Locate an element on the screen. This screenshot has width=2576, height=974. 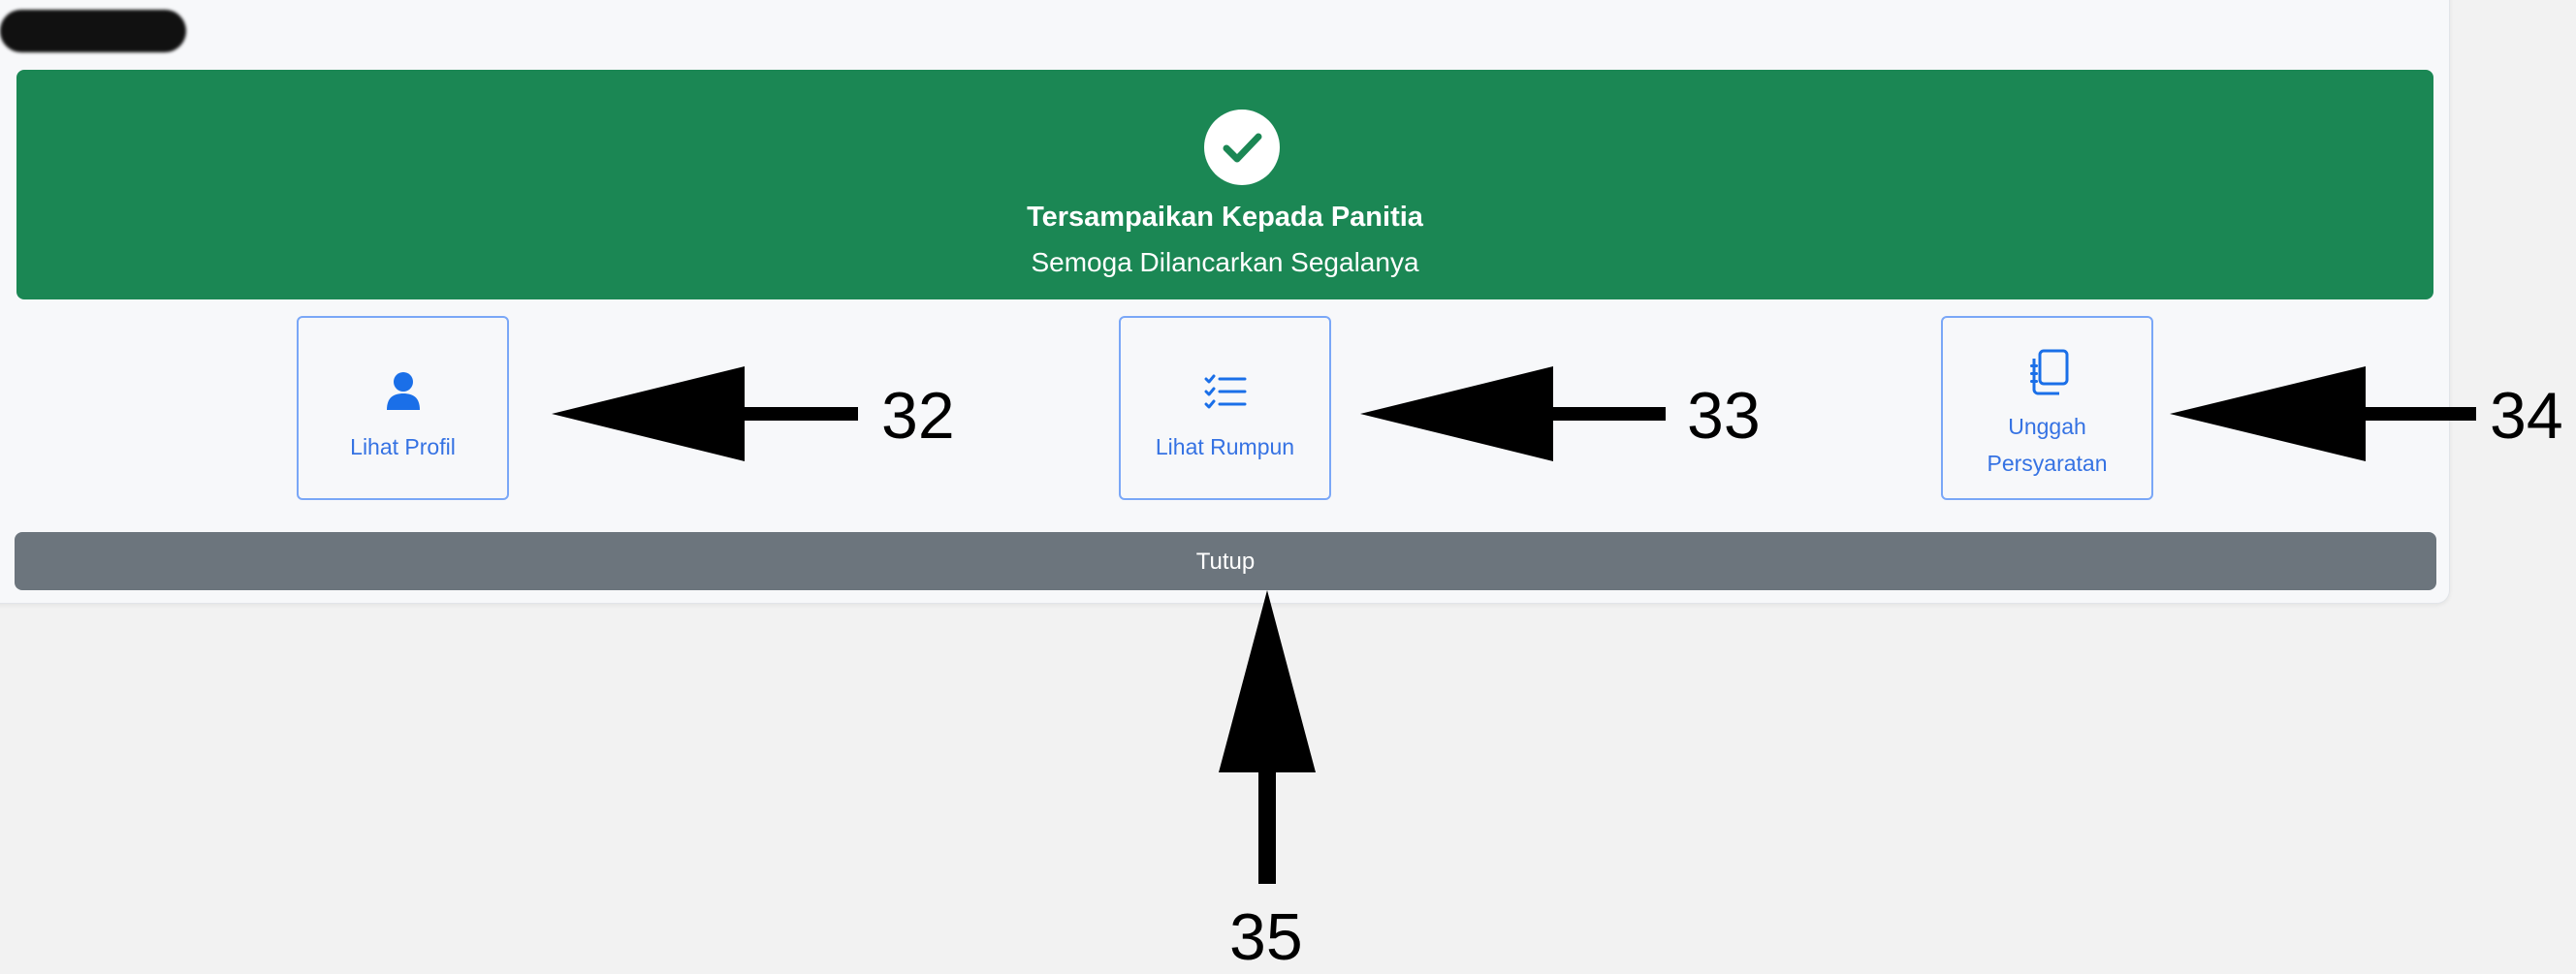
callout-number-32: 32 is located at coordinates (918, 416).